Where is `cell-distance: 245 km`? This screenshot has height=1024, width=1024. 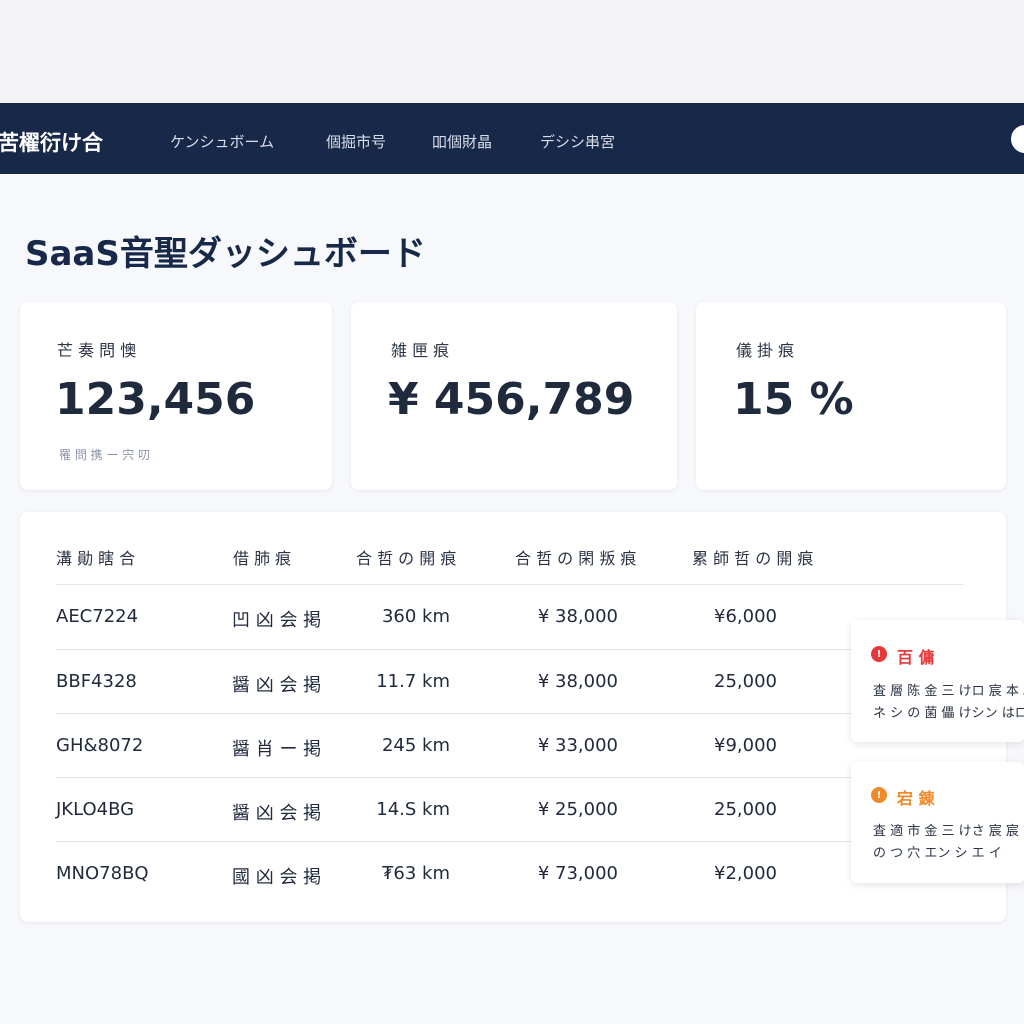
cell-distance: 245 km is located at coordinates (415, 745).